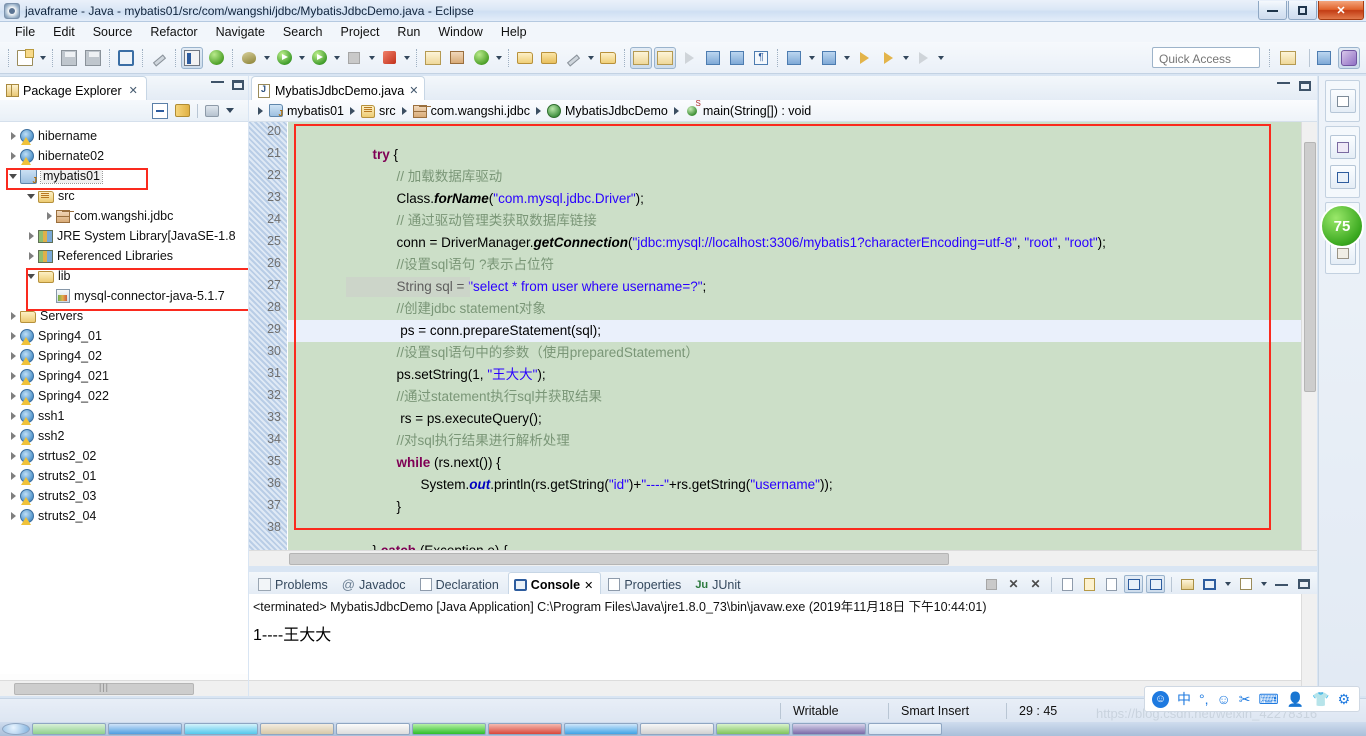 The height and width of the screenshot is (736, 1366). What do you see at coordinates (888, 58) in the screenshot?
I see `back-history-icon` at bounding box center [888, 58].